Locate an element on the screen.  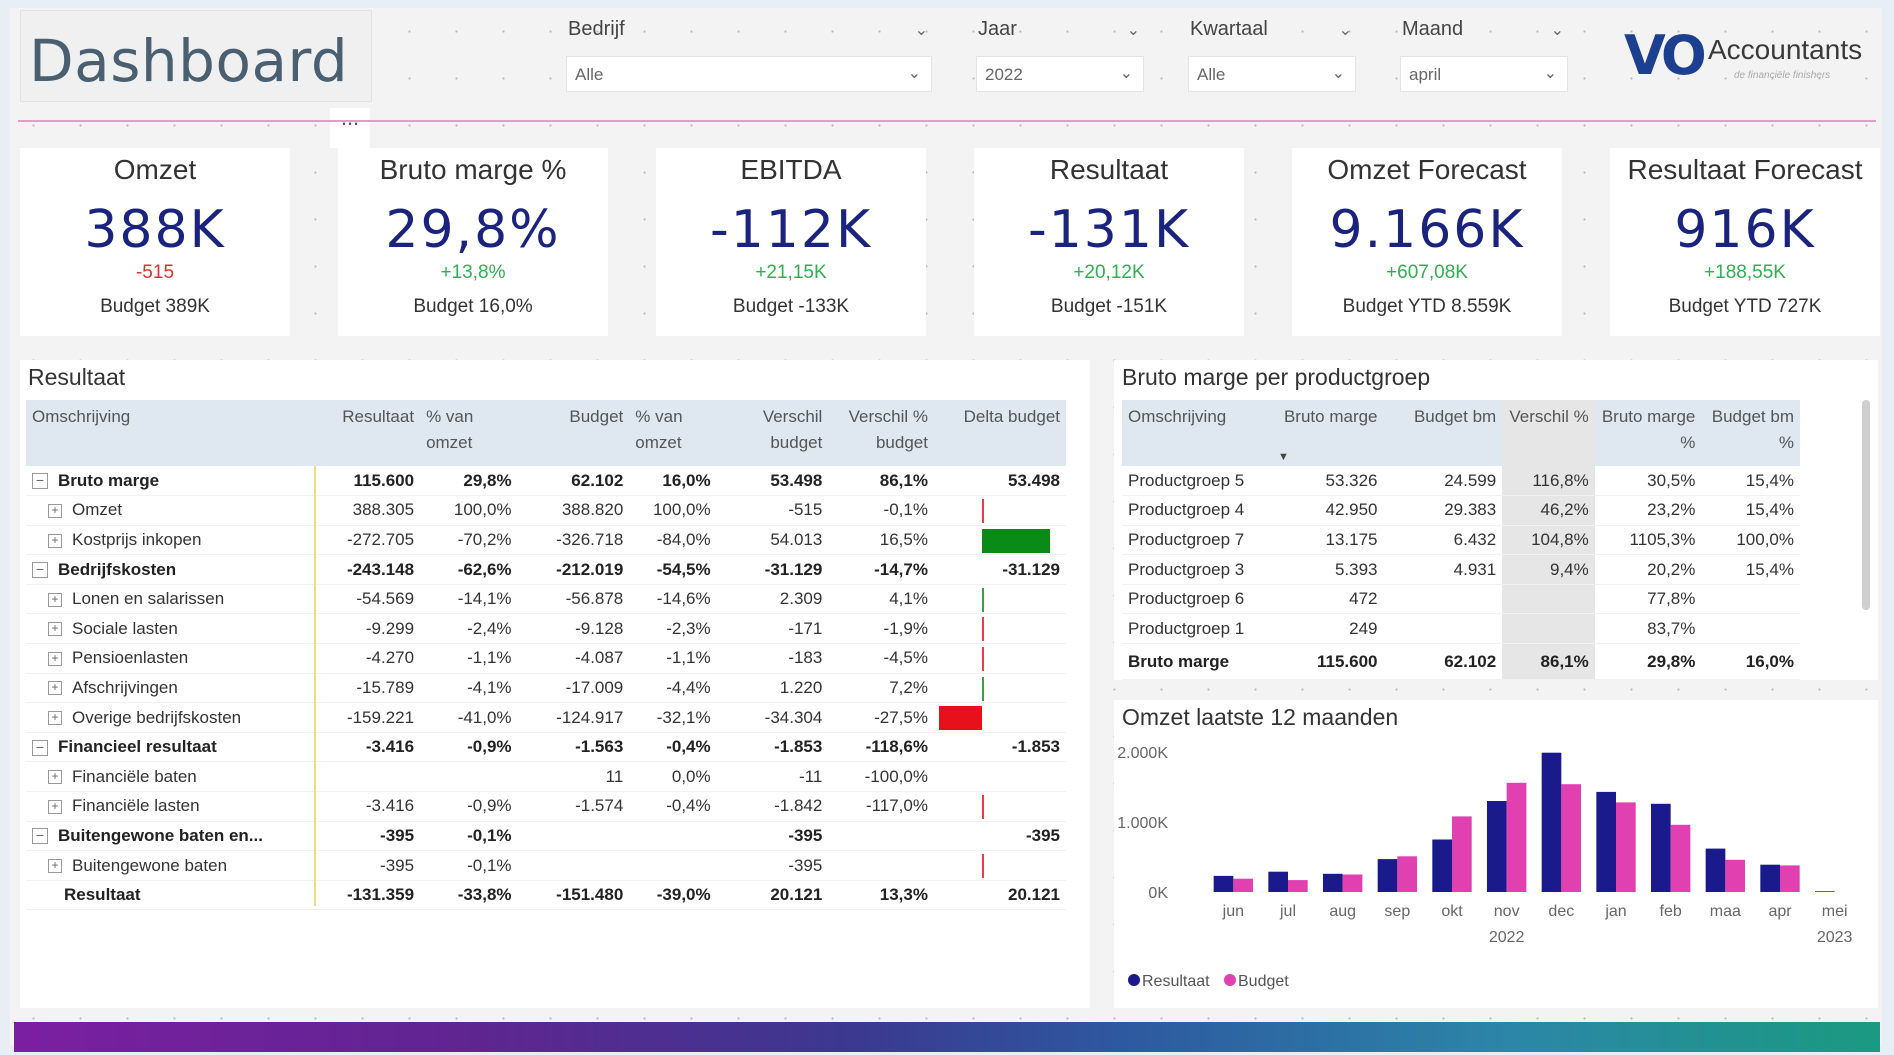
slicer-bedrijf: Bedrijf ⌄ Alle ⌄ is located at coordinates (749, 53).